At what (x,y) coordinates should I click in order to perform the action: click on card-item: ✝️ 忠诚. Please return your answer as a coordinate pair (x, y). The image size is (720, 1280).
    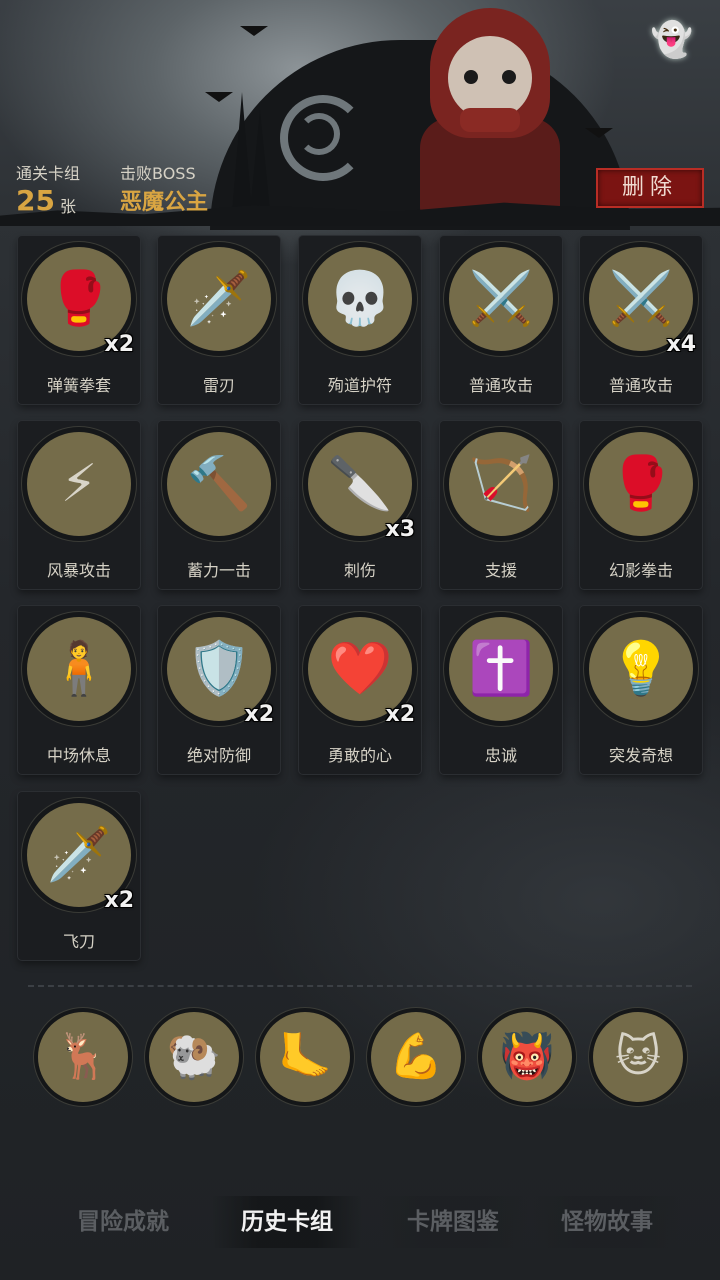
    Looking at the image, I should click on (501, 690).